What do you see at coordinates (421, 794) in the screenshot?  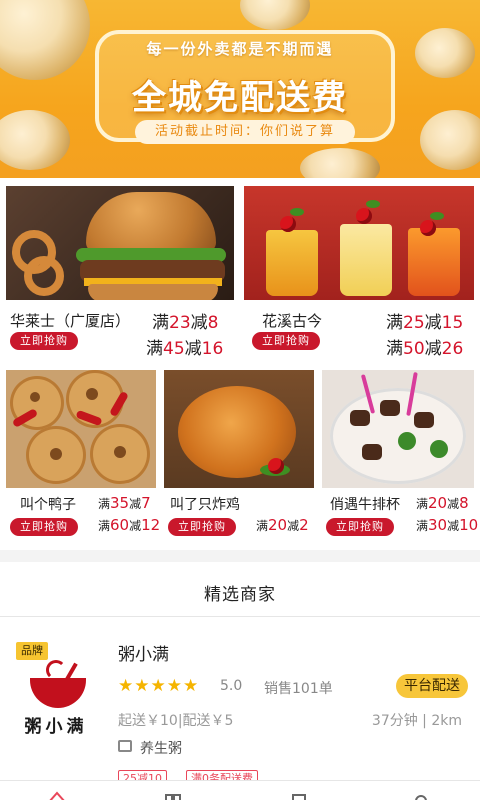 I see `profile-icon` at bounding box center [421, 794].